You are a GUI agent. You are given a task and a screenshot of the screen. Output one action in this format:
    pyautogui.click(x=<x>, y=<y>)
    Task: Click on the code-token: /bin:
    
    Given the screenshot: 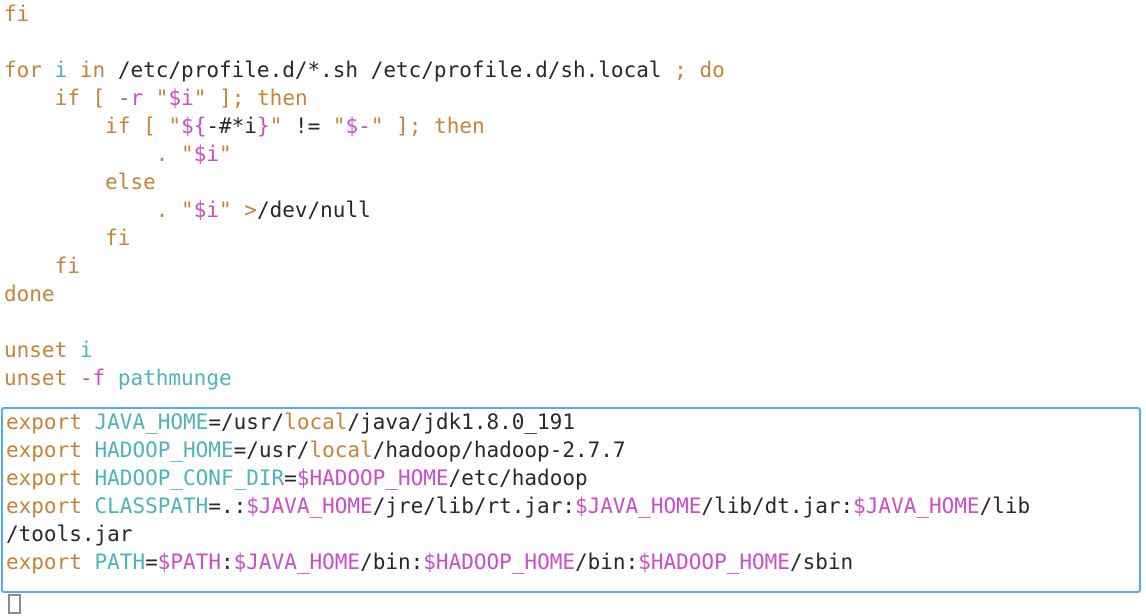 What is the action you would take?
    pyautogui.click(x=392, y=562)
    